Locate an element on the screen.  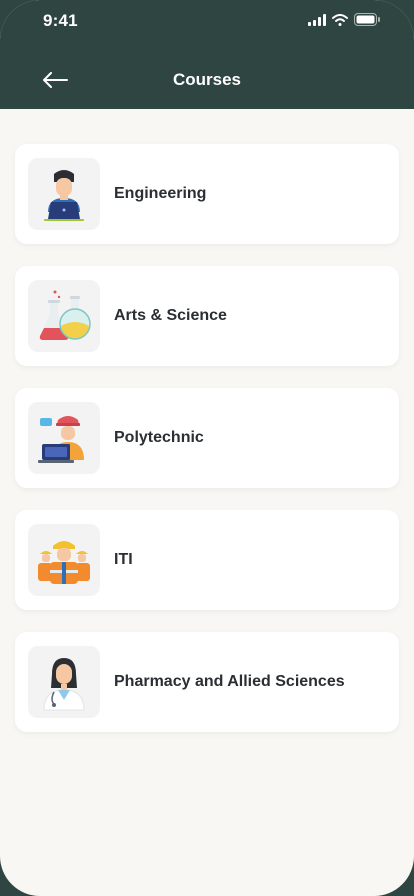
course-label: Polytechnic is located at coordinates (159, 437).